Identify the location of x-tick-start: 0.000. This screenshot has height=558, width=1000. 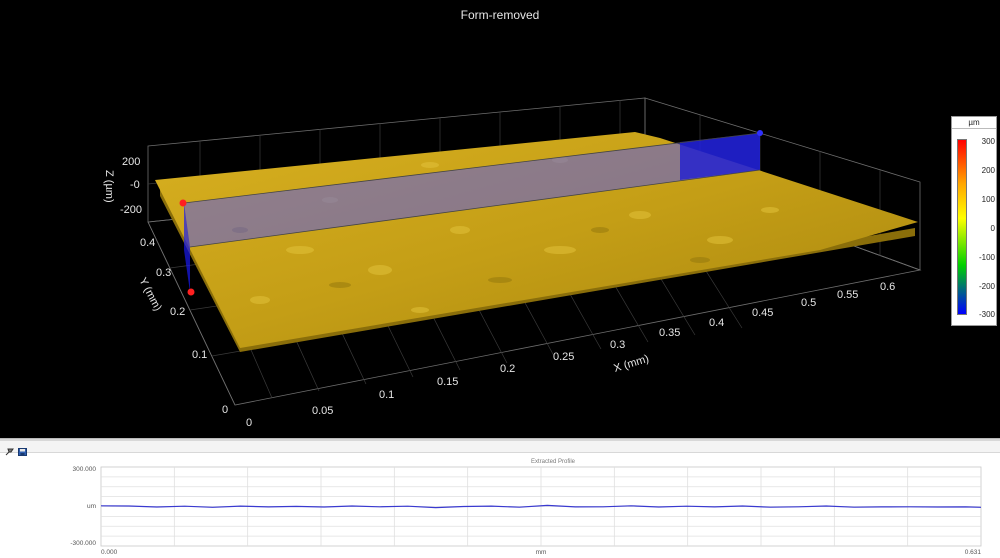
(109, 552).